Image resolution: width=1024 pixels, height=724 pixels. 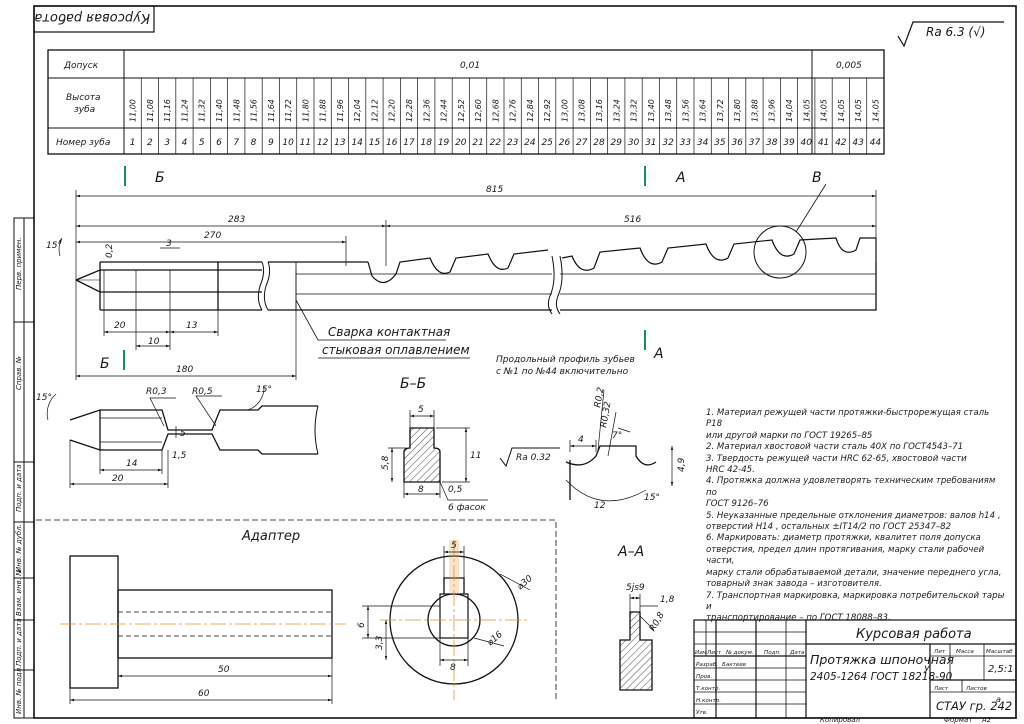 I want to click on adapter-title: Адаптер, so click(x=270, y=536).